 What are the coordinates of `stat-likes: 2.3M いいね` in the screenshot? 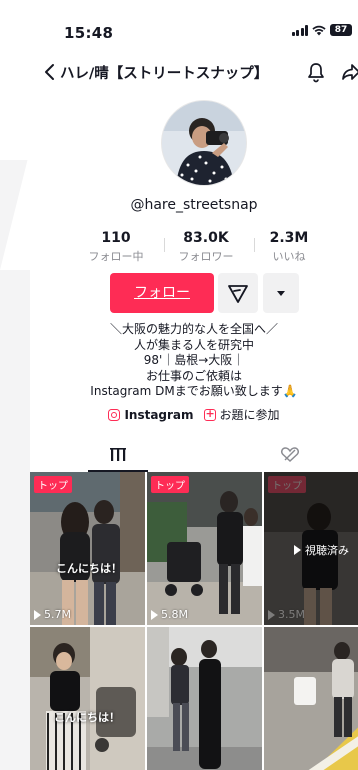 It's located at (289, 247).